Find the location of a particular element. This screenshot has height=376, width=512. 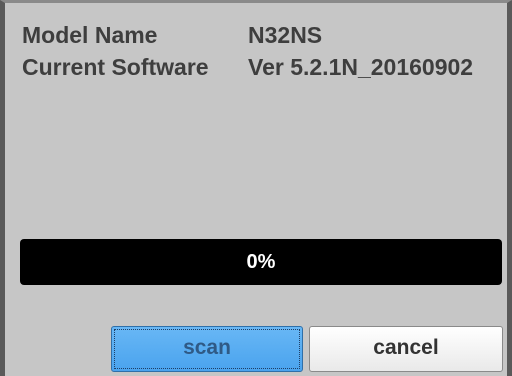

current-software-label: Current Software is located at coordinates (115, 67).